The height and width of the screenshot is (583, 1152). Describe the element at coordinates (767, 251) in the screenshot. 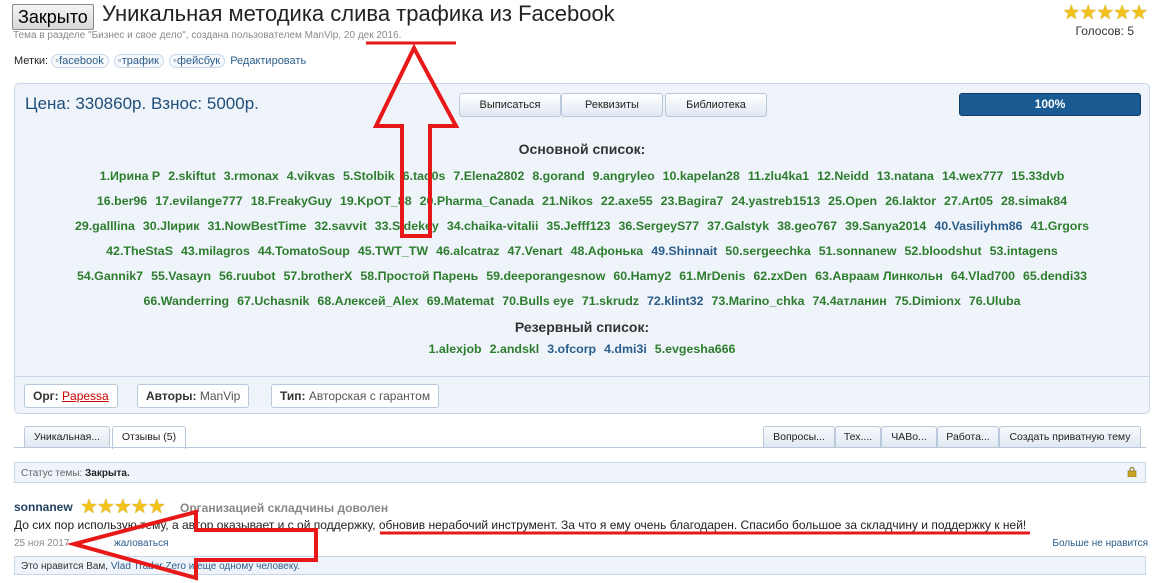

I see `member-link: 50.sergeechka` at that location.